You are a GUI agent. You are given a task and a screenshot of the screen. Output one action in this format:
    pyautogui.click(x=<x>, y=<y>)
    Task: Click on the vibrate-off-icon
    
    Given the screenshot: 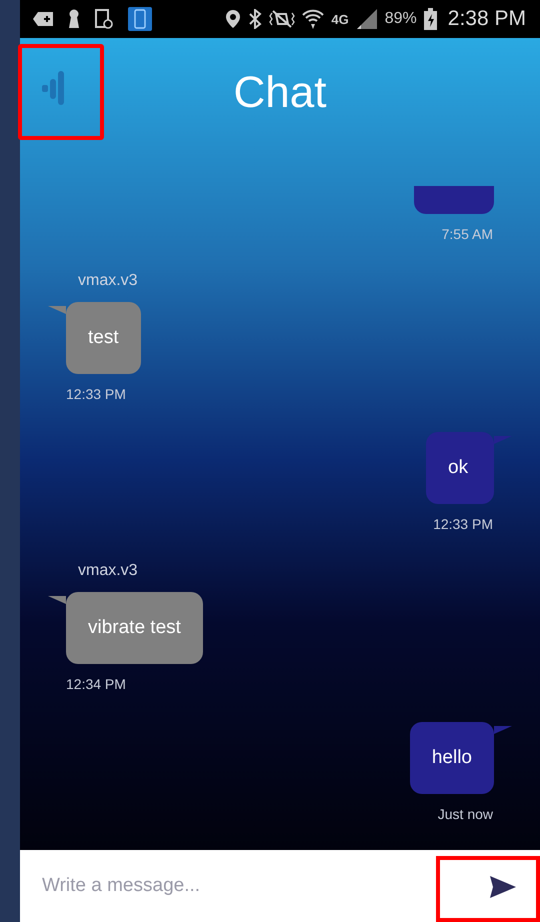 What is the action you would take?
    pyautogui.click(x=282, y=19)
    